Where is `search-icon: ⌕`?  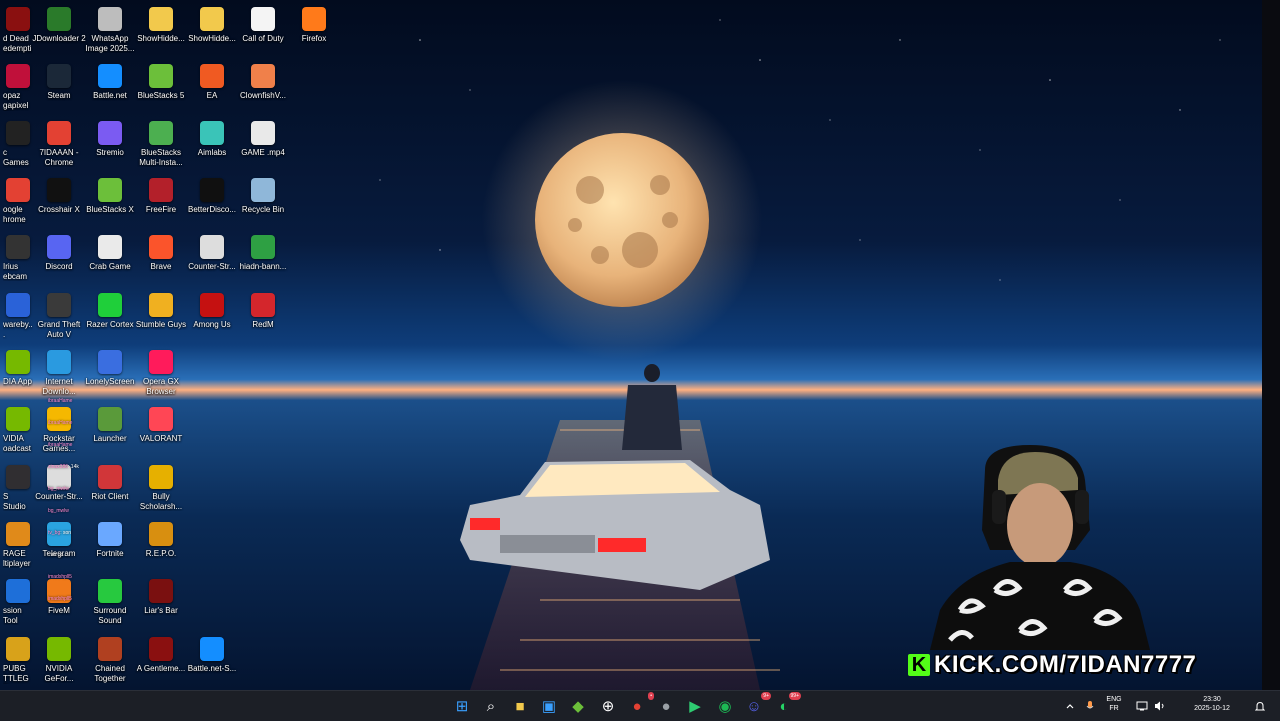
search-icon: ⌕ is located at coordinates (491, 706).